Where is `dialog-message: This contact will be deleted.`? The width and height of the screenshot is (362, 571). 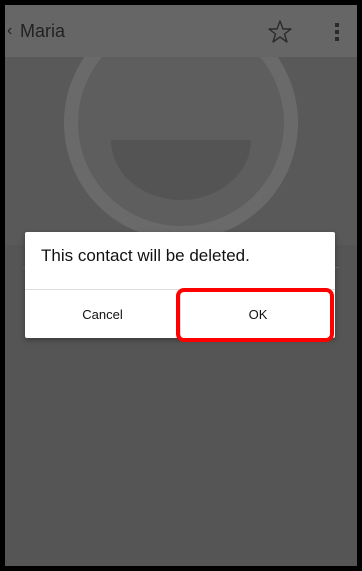 dialog-message: This contact will be deleted. is located at coordinates (145, 255).